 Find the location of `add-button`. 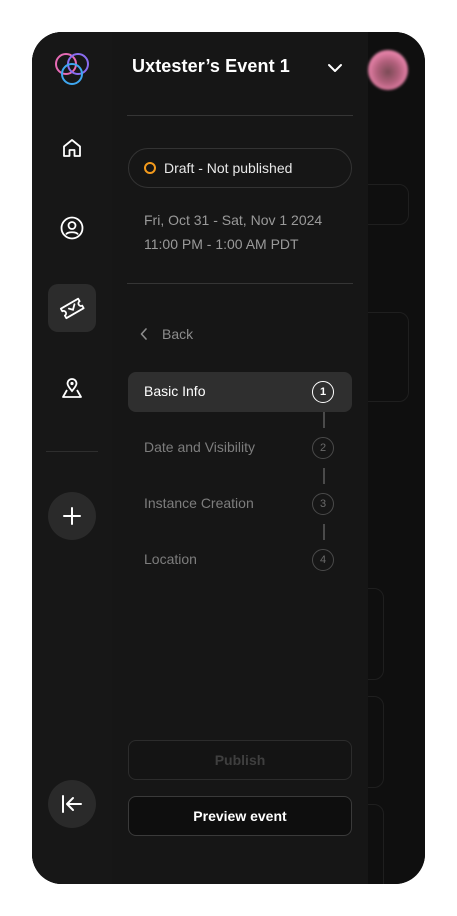

add-button is located at coordinates (72, 516).